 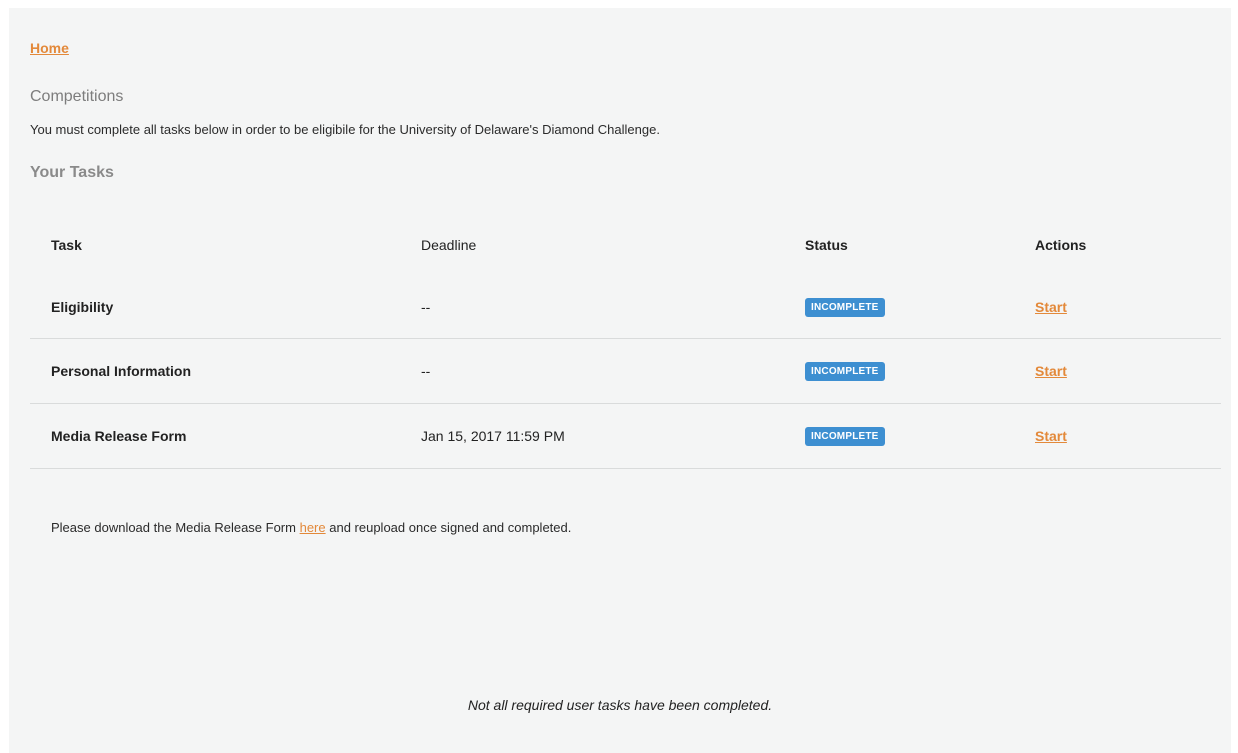 I want to click on section-title: Competitions, so click(x=77, y=96).